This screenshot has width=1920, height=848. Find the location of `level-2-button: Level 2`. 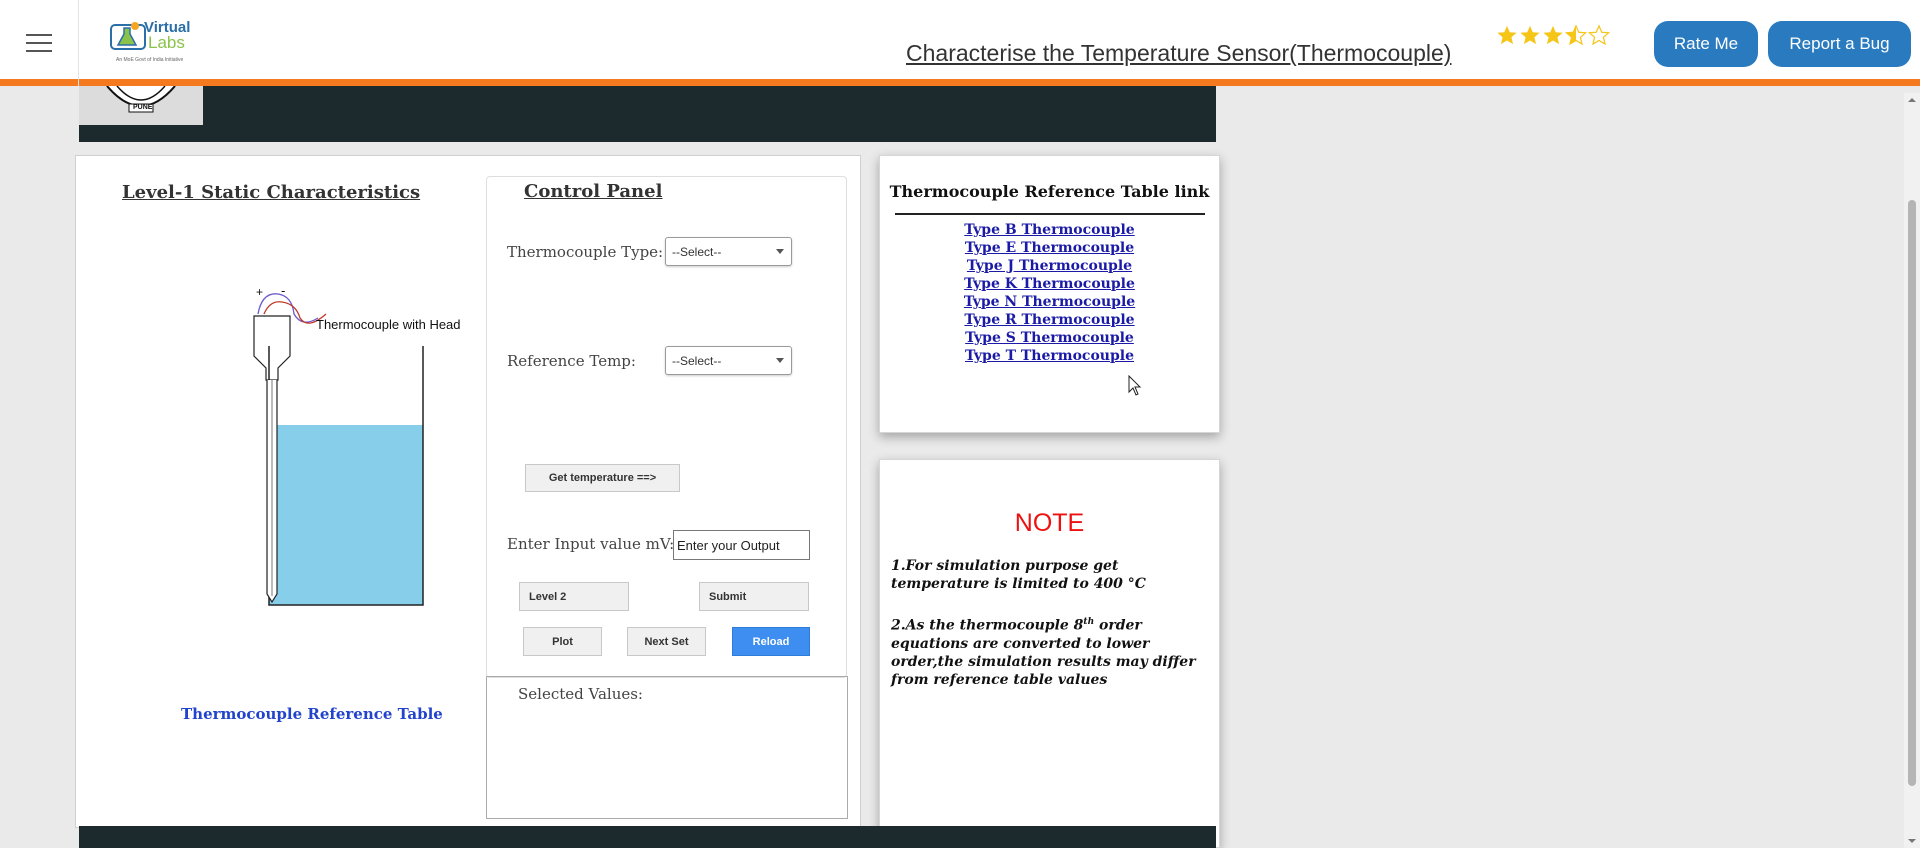

level-2-button: Level 2 is located at coordinates (574, 596).